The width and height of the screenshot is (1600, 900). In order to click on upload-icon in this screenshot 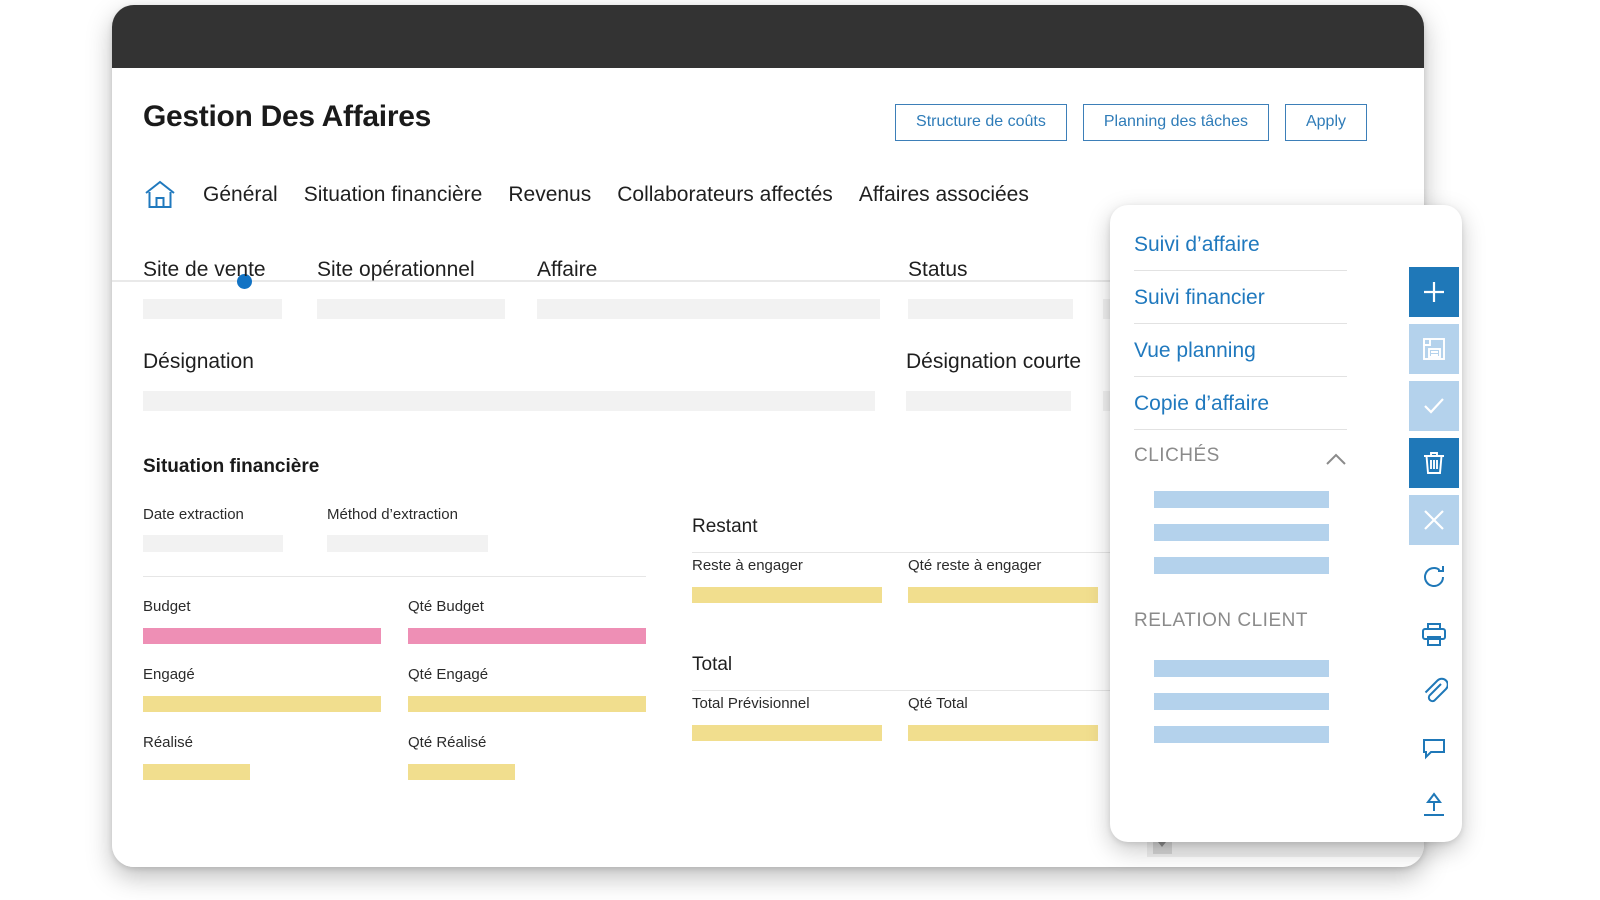, I will do `click(1434, 805)`.